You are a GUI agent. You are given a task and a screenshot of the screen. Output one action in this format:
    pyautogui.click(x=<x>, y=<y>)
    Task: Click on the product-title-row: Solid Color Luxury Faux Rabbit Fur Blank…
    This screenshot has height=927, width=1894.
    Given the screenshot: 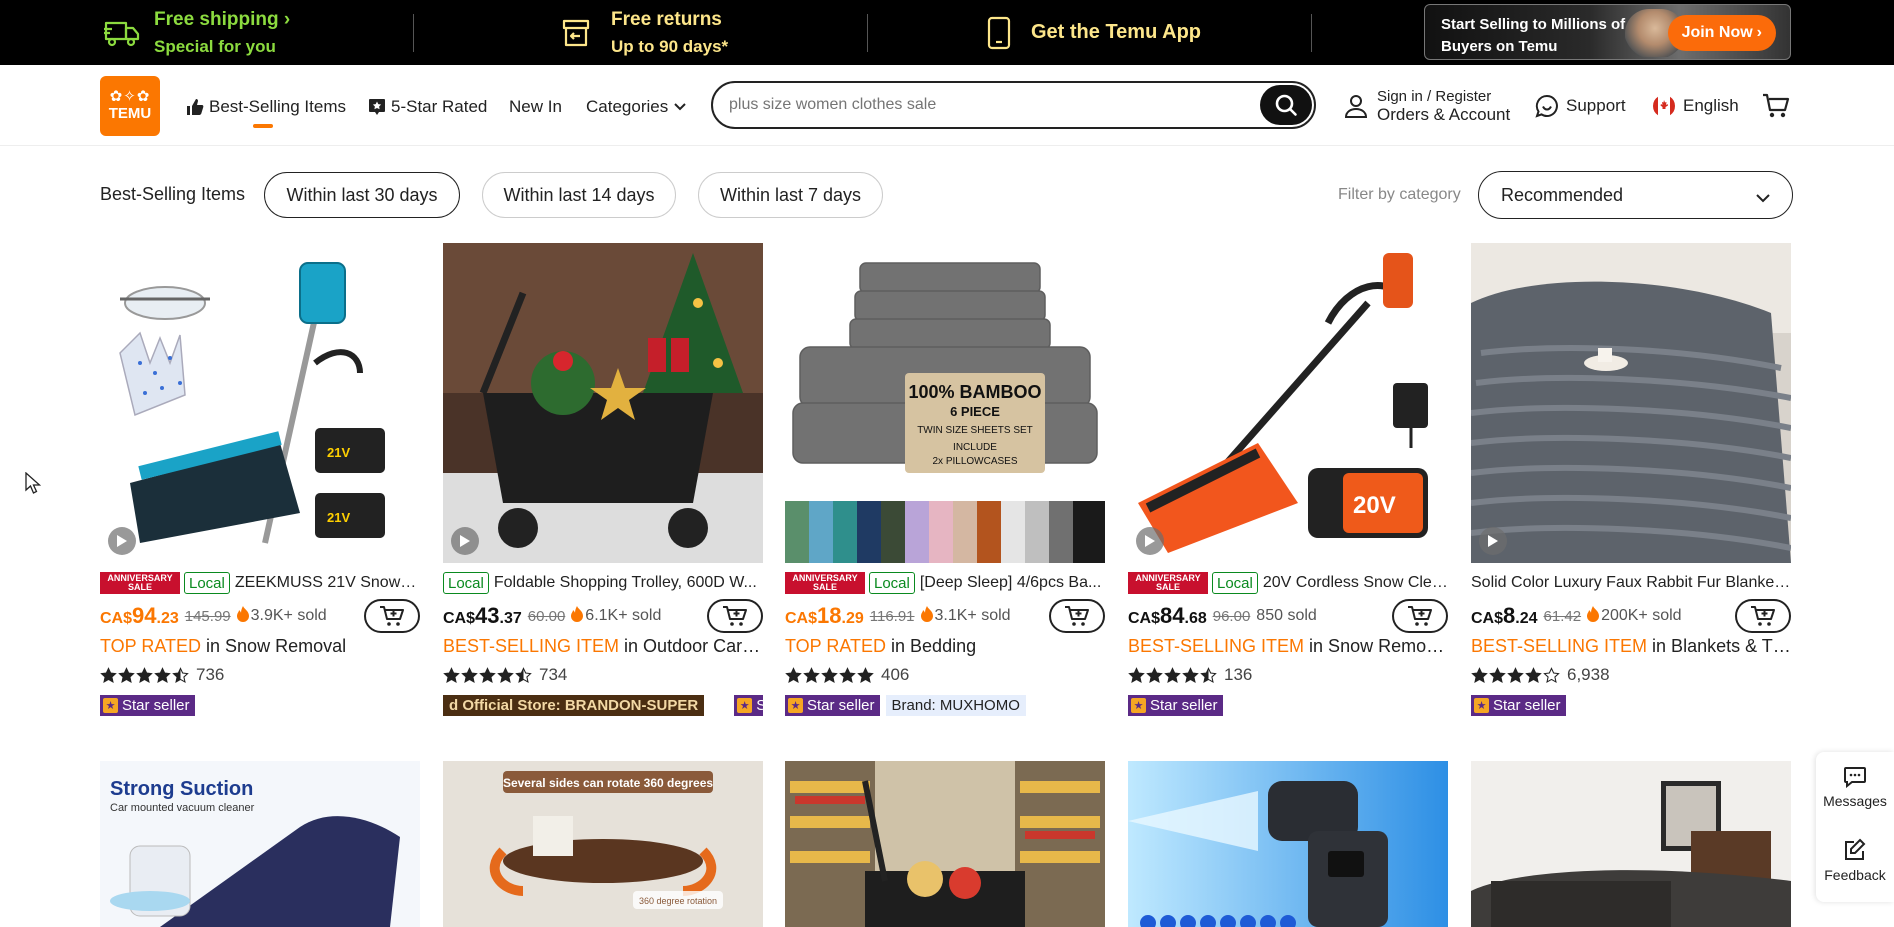 What is the action you would take?
    pyautogui.click(x=1631, y=583)
    